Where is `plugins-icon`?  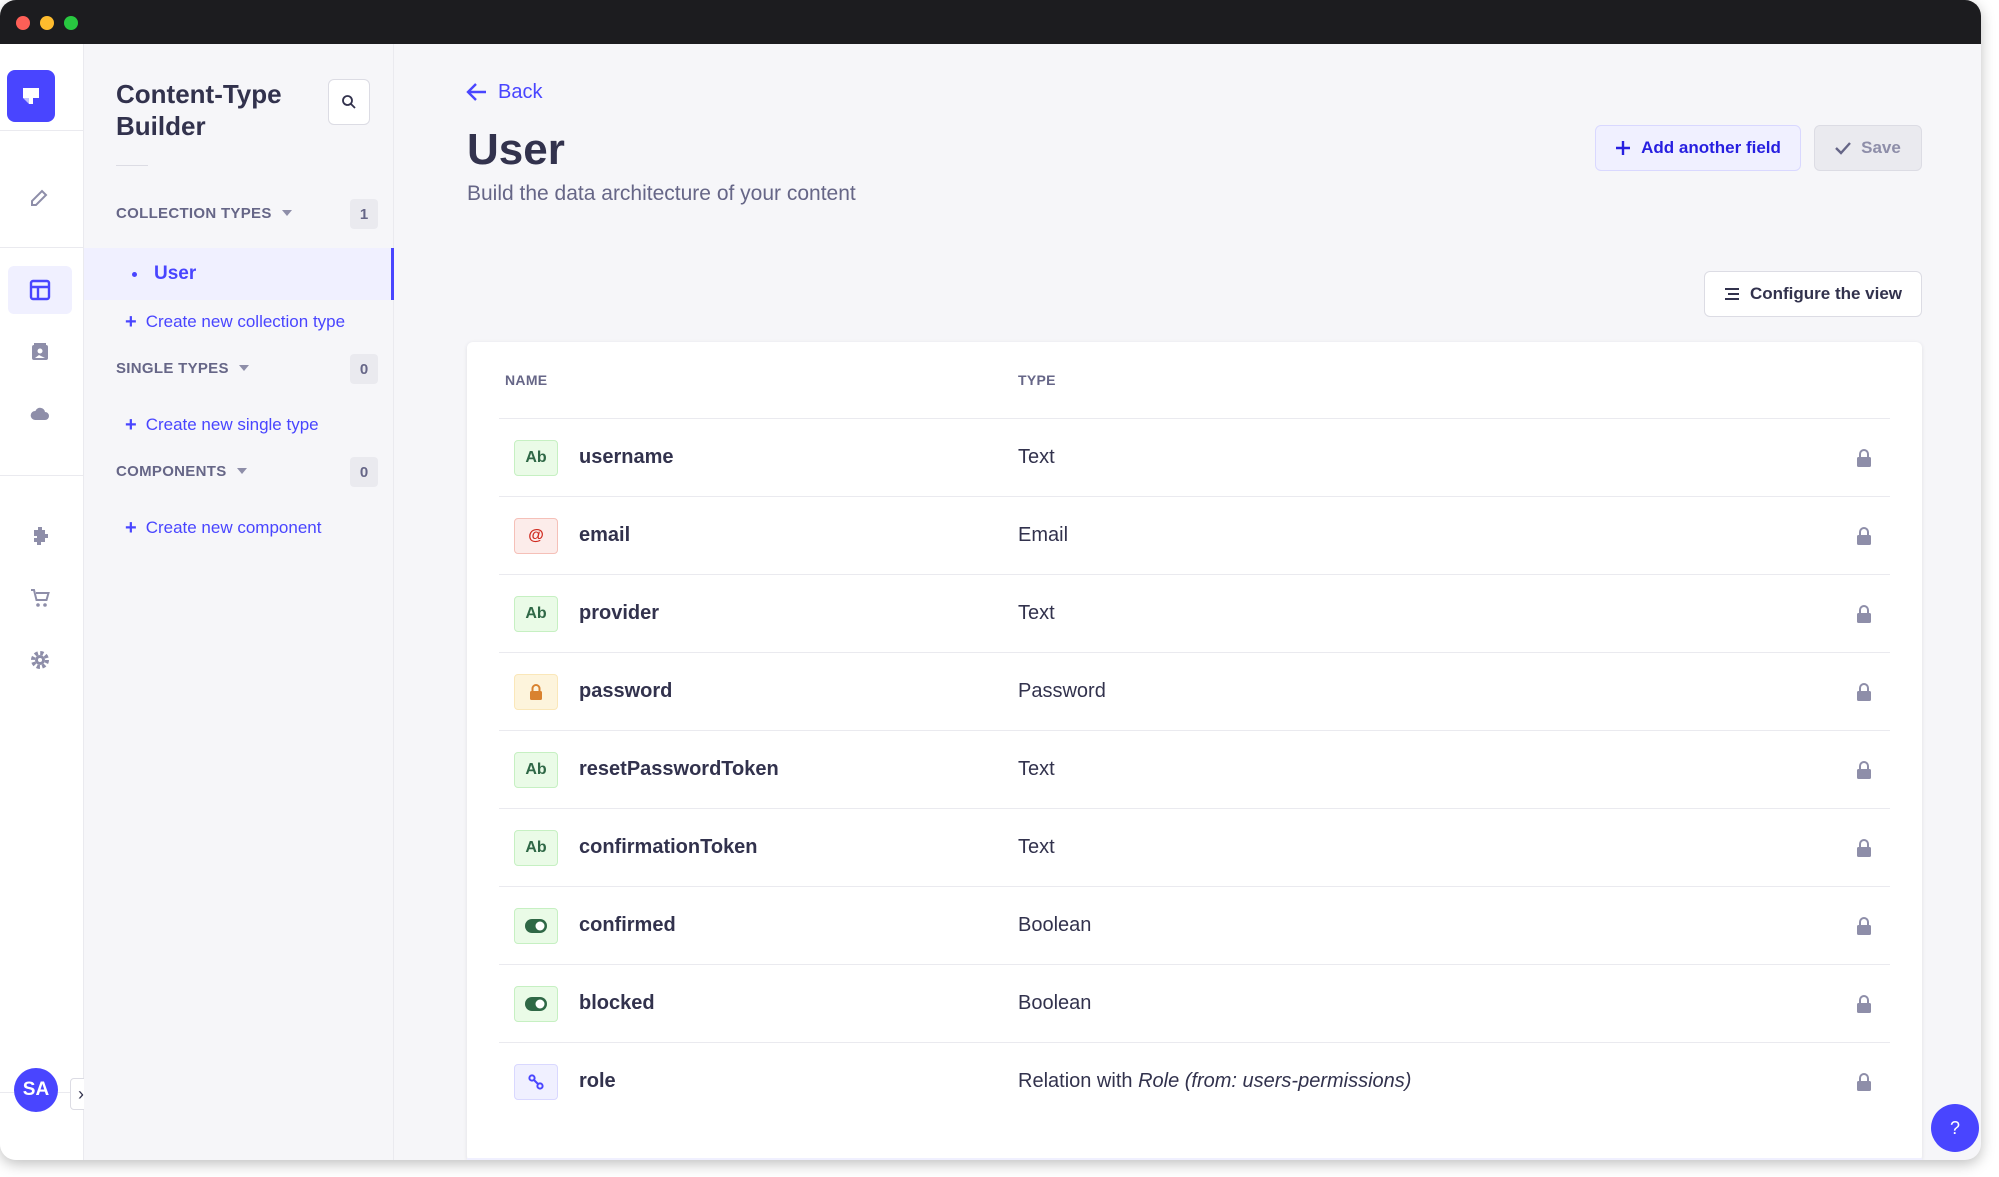 plugins-icon is located at coordinates (40, 536).